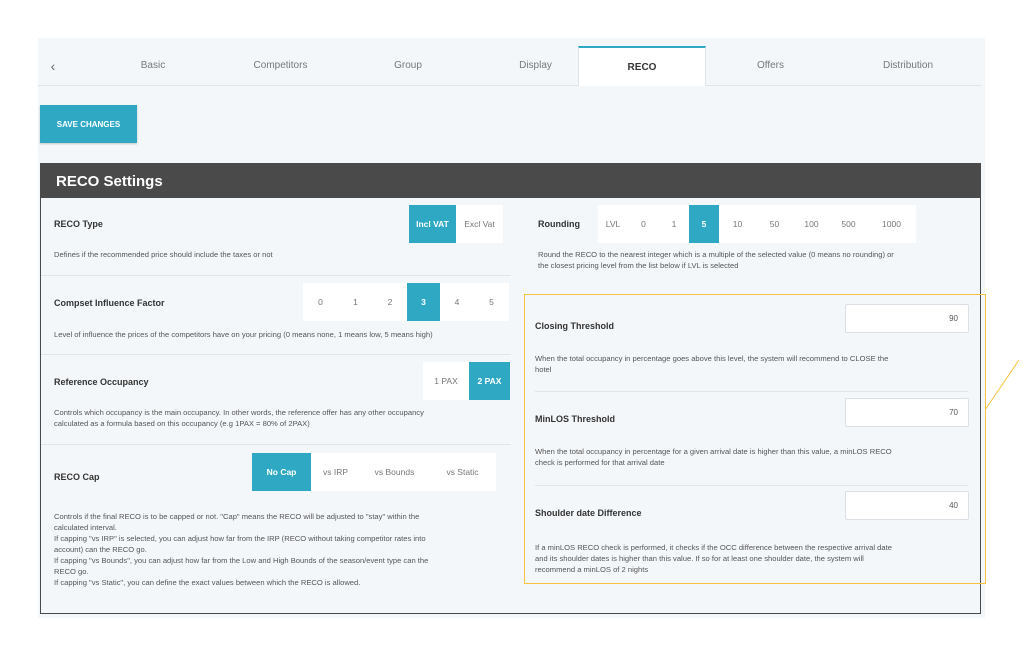 The width and height of the screenshot is (1024, 652). What do you see at coordinates (101, 382) in the screenshot?
I see `reference-occupancy-label: Reference Occupancy` at bounding box center [101, 382].